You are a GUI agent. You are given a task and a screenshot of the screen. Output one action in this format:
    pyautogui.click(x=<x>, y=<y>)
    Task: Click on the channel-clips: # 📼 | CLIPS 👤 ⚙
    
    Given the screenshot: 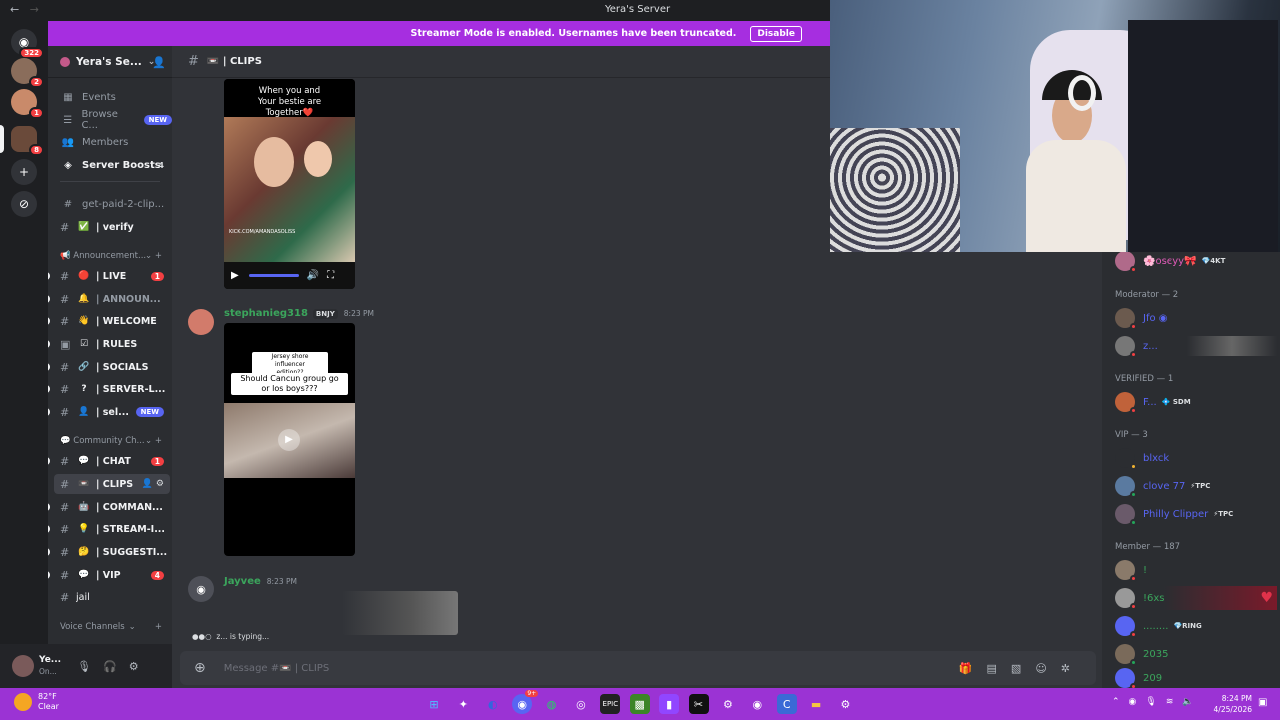 What is the action you would take?
    pyautogui.click(x=112, y=484)
    